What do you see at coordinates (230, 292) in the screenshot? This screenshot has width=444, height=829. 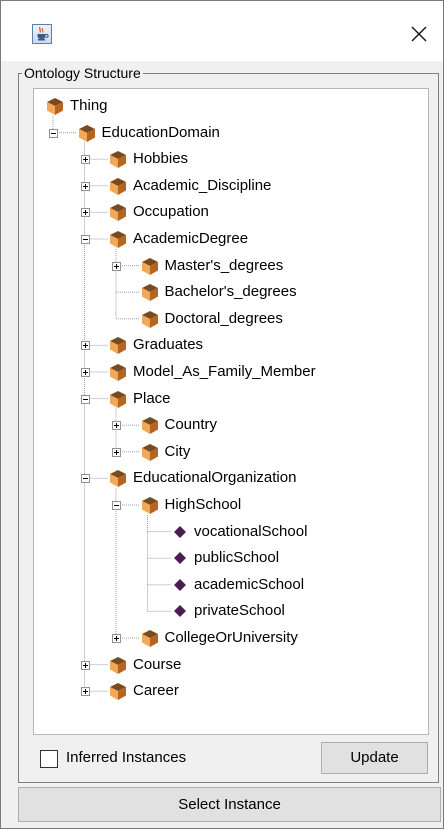 I see `tree-node-label: Bachelor's_degrees` at bounding box center [230, 292].